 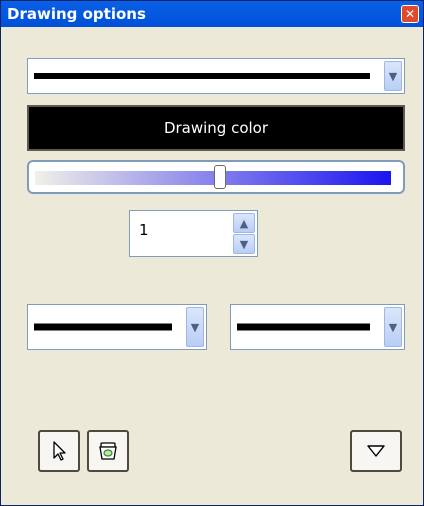 I want to click on drawing-color-button: Drawing color, so click(x=216, y=128).